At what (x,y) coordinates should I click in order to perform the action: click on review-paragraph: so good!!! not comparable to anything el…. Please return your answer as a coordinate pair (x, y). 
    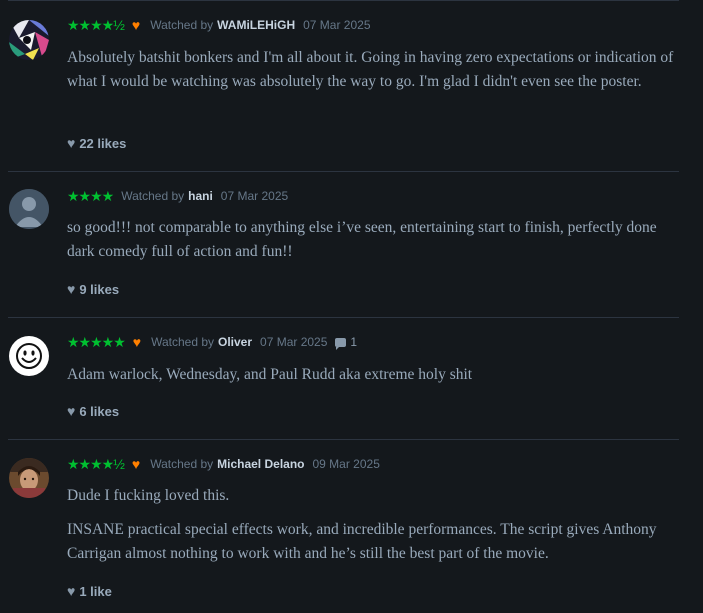
    Looking at the image, I should click on (362, 239).